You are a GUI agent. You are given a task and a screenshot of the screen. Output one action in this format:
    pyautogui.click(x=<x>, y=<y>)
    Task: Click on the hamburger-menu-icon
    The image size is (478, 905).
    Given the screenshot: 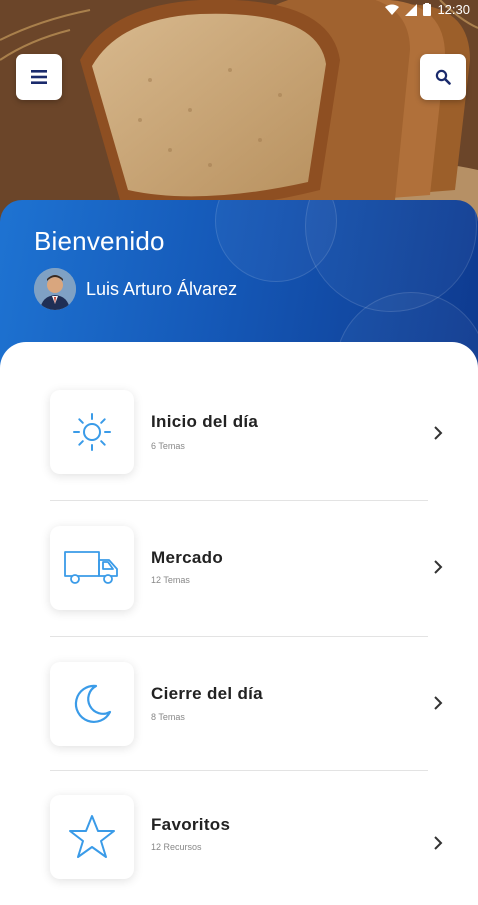 What is the action you would take?
    pyautogui.click(x=39, y=77)
    